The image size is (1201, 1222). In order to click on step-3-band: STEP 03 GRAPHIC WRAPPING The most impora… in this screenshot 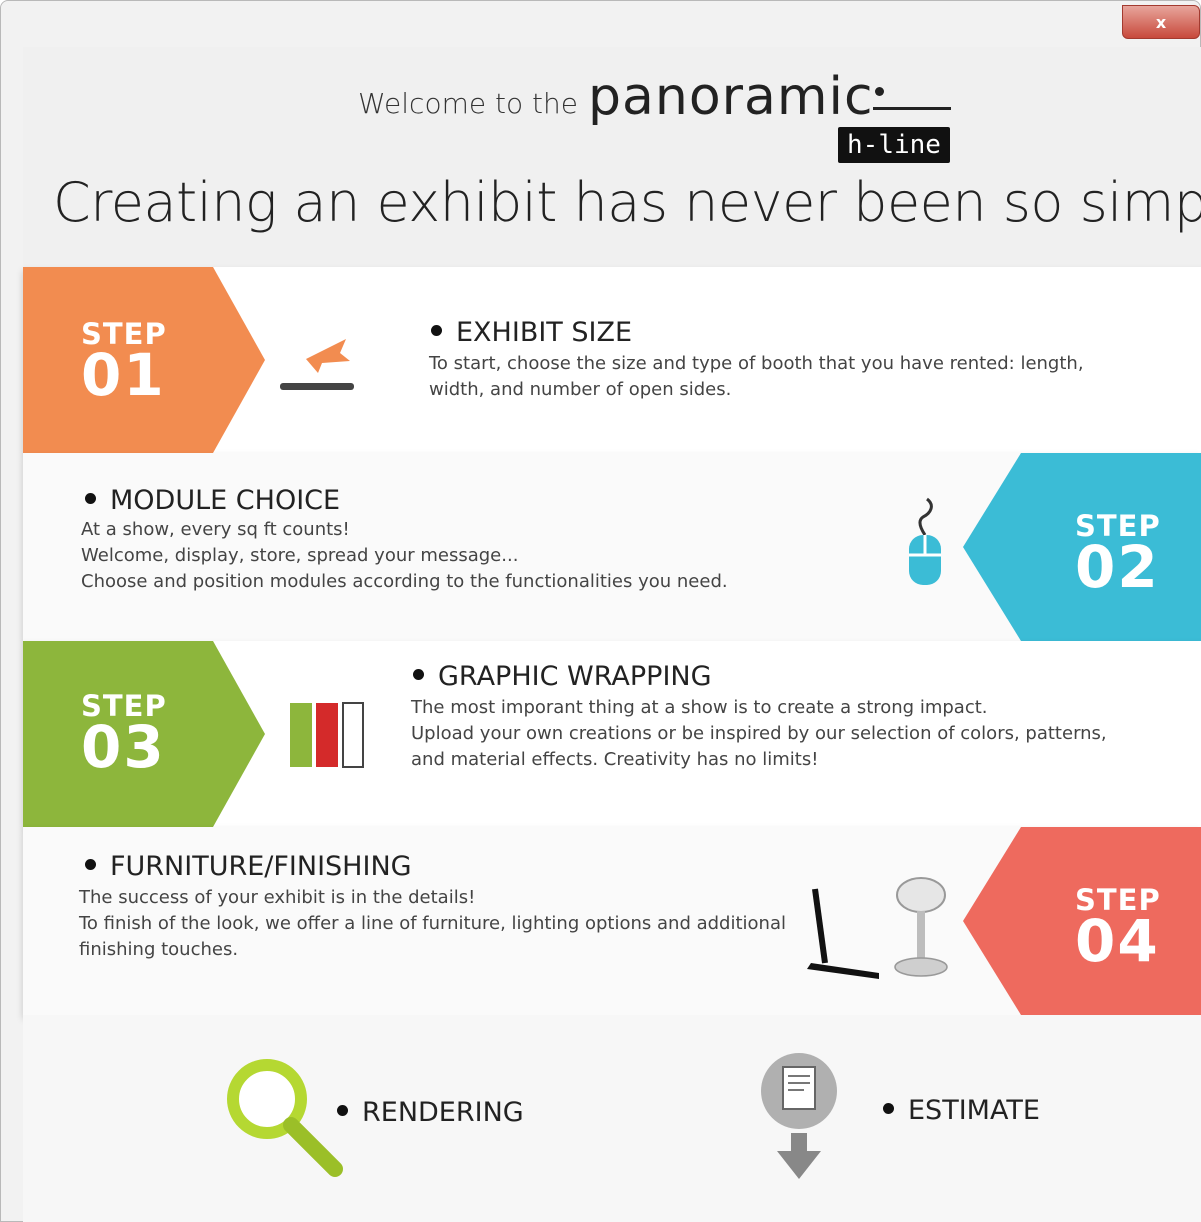, I will do `click(612, 734)`.